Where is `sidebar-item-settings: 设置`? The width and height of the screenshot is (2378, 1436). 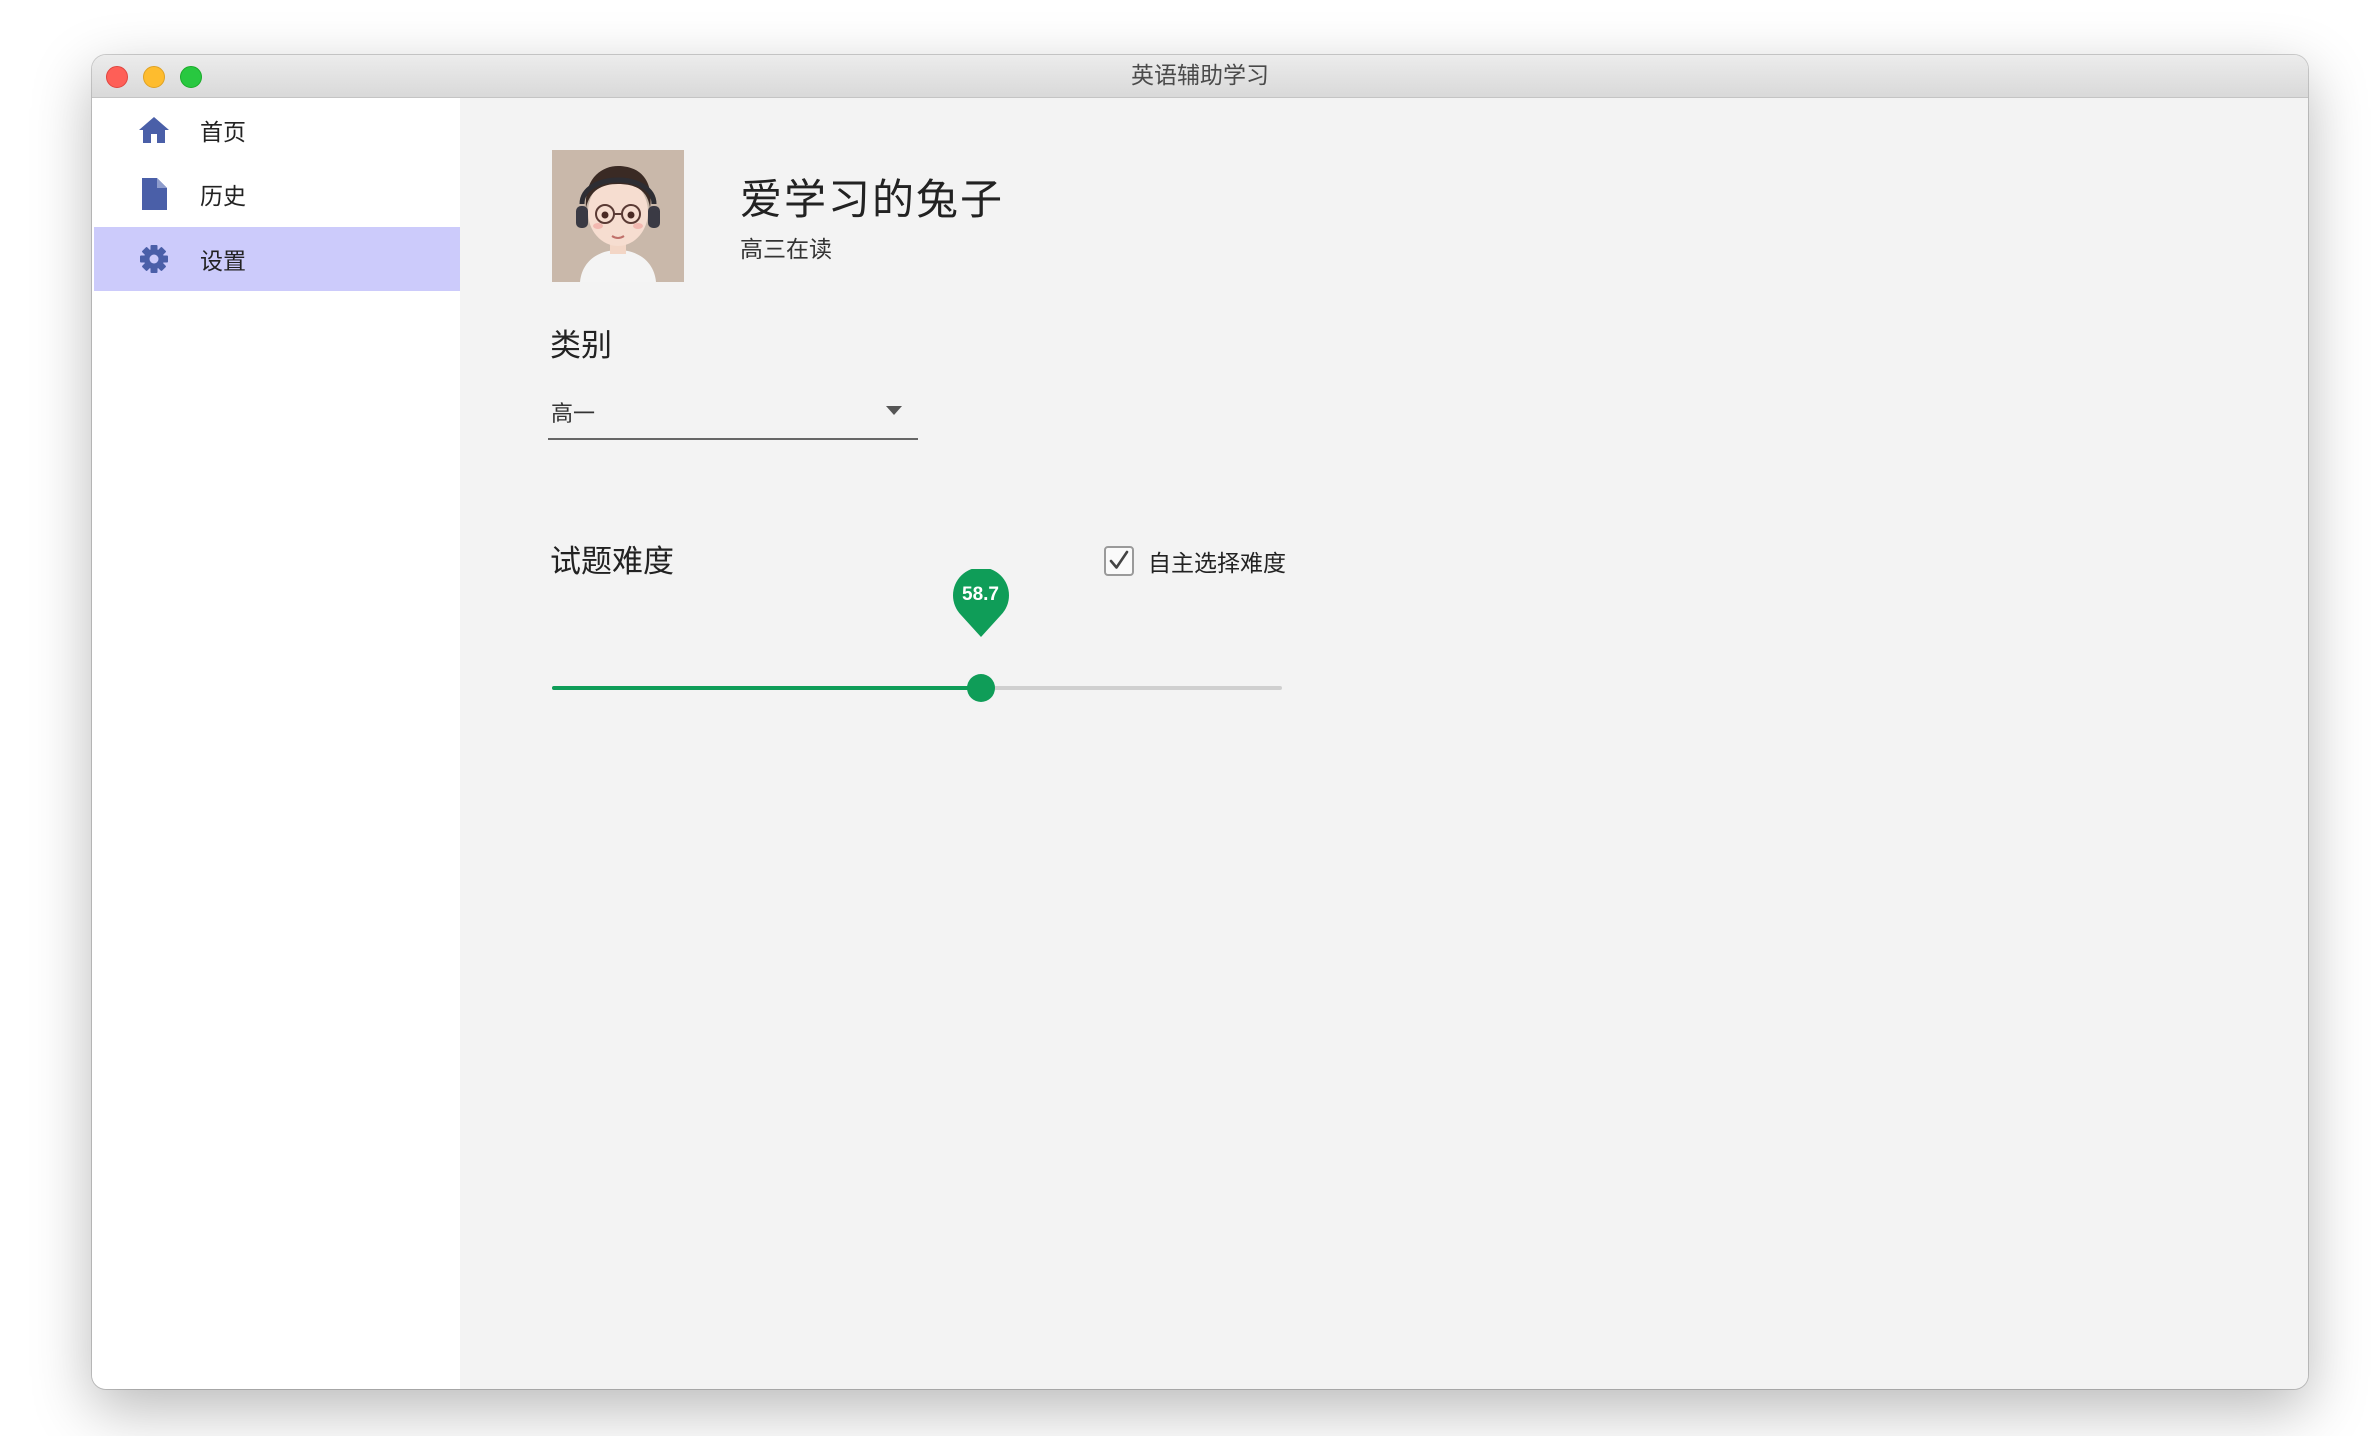
sidebar-item-settings: 设置 is located at coordinates (277, 259).